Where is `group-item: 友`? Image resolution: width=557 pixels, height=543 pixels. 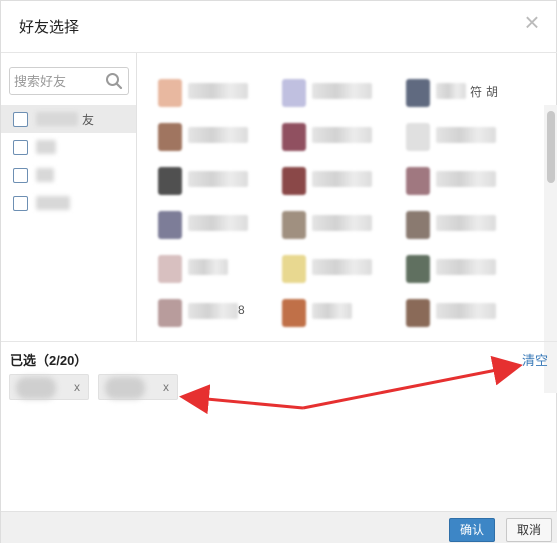 group-item: 友 is located at coordinates (68, 119).